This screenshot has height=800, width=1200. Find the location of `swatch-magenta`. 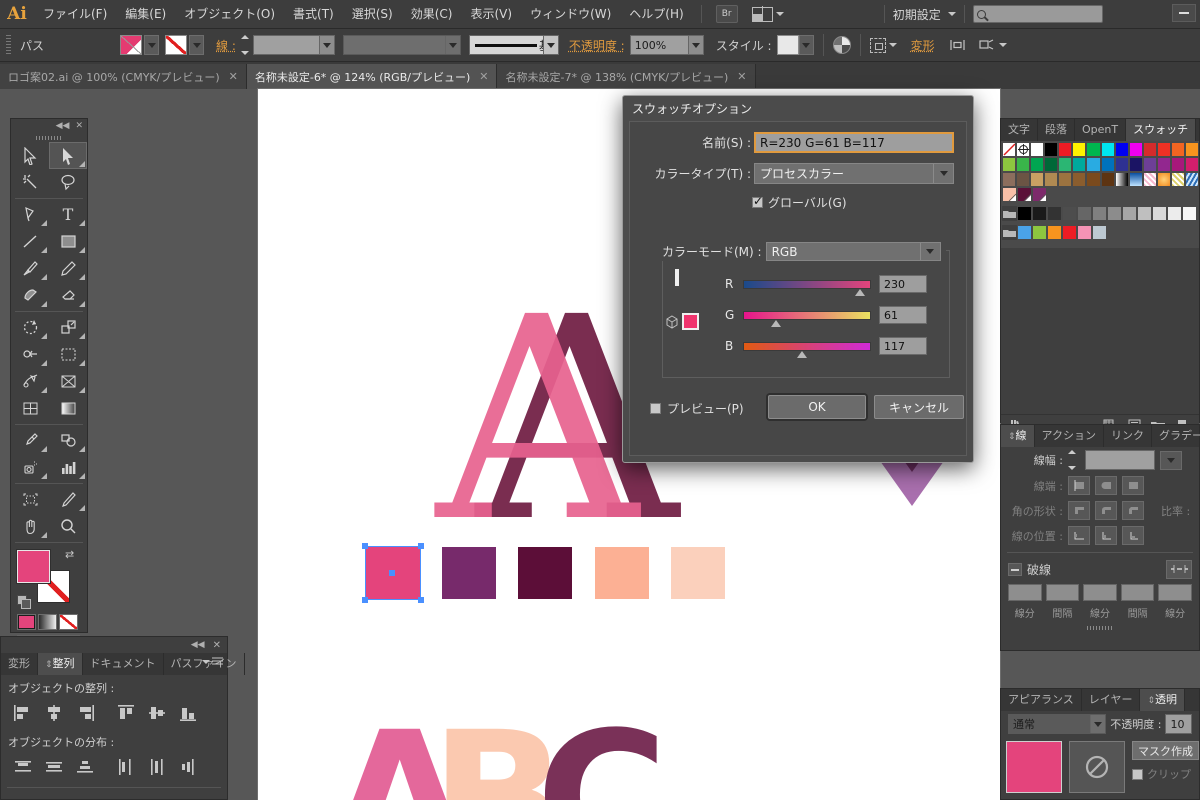

swatch-magenta is located at coordinates (1135, 149).